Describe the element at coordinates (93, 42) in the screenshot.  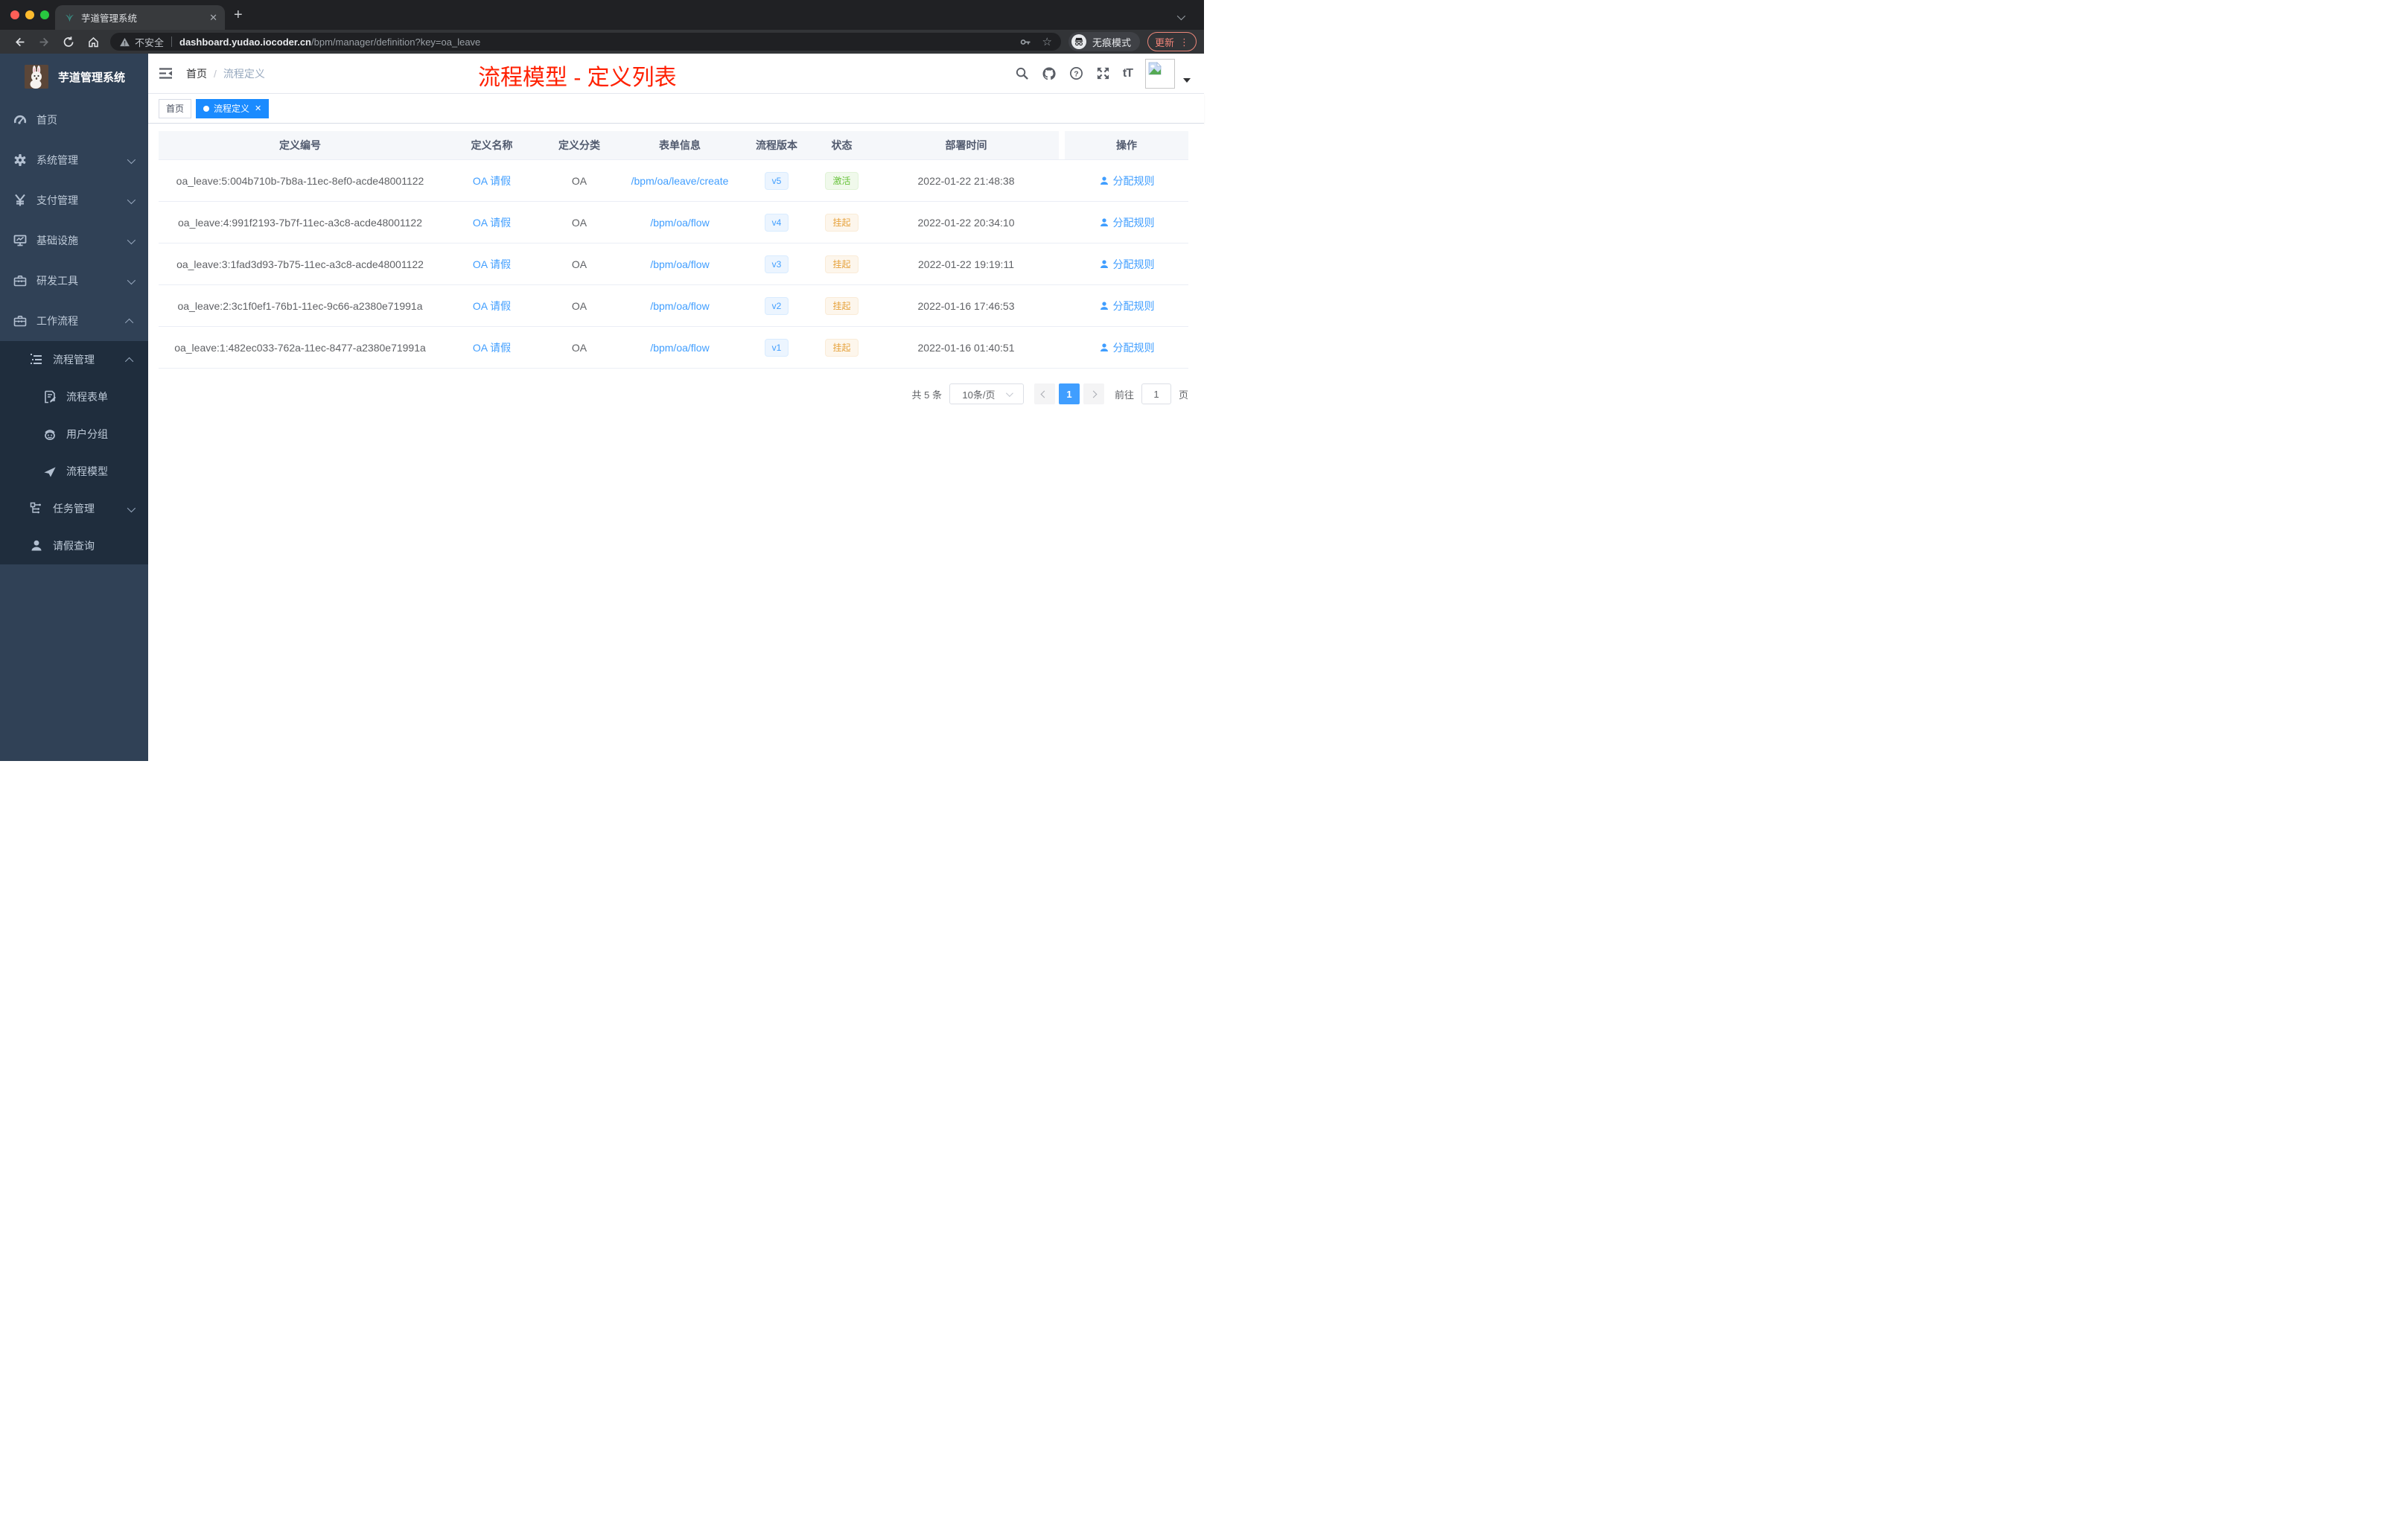
I see `home-icon` at that location.